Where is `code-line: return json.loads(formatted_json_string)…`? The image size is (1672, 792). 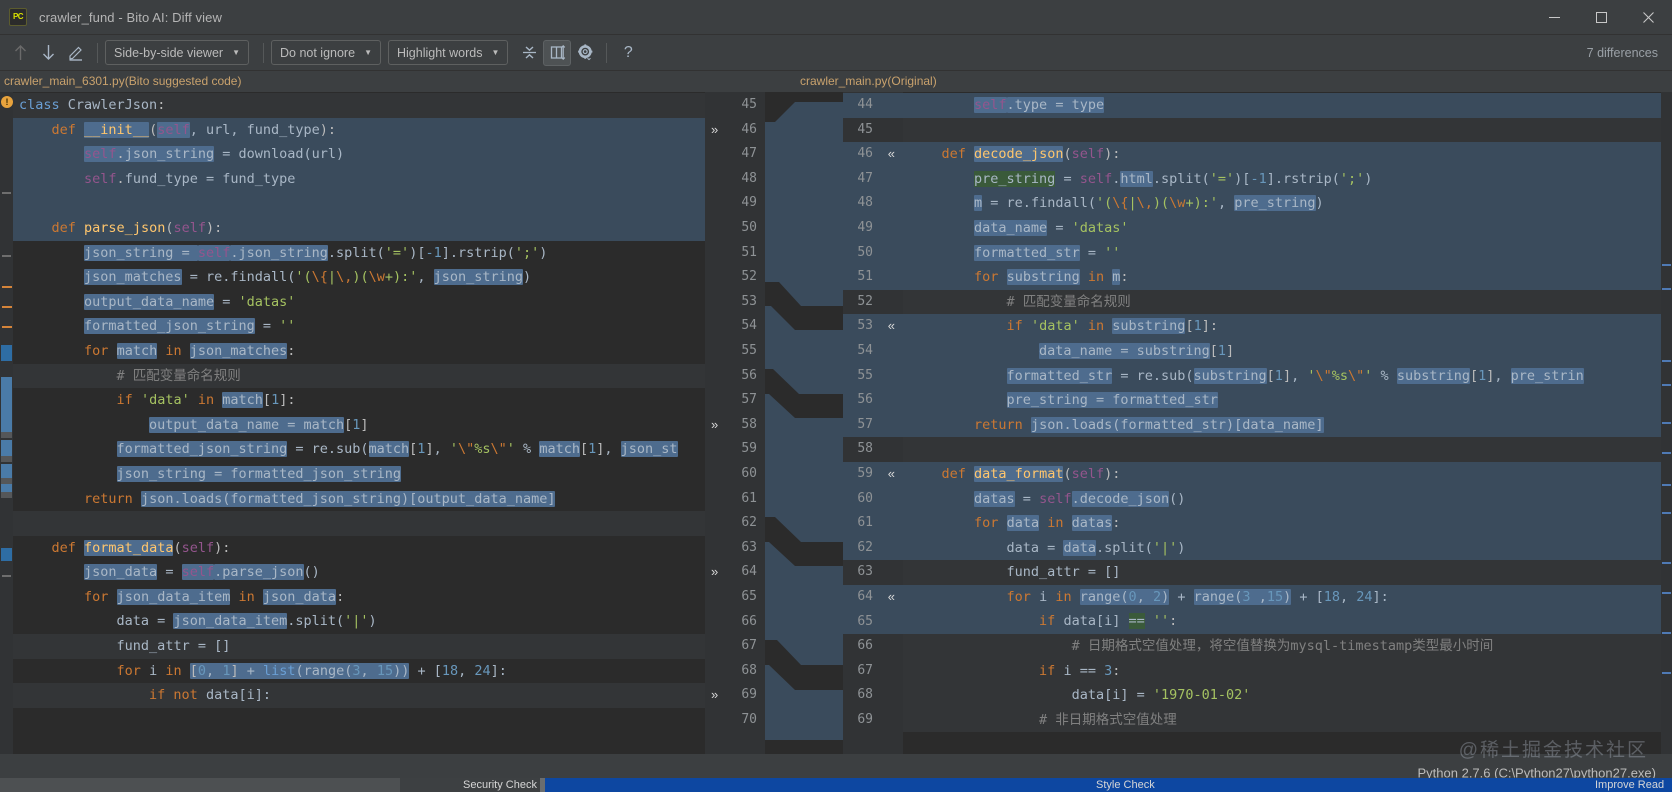 code-line: return json.loads(formatted_json_string)… is located at coordinates (359, 499).